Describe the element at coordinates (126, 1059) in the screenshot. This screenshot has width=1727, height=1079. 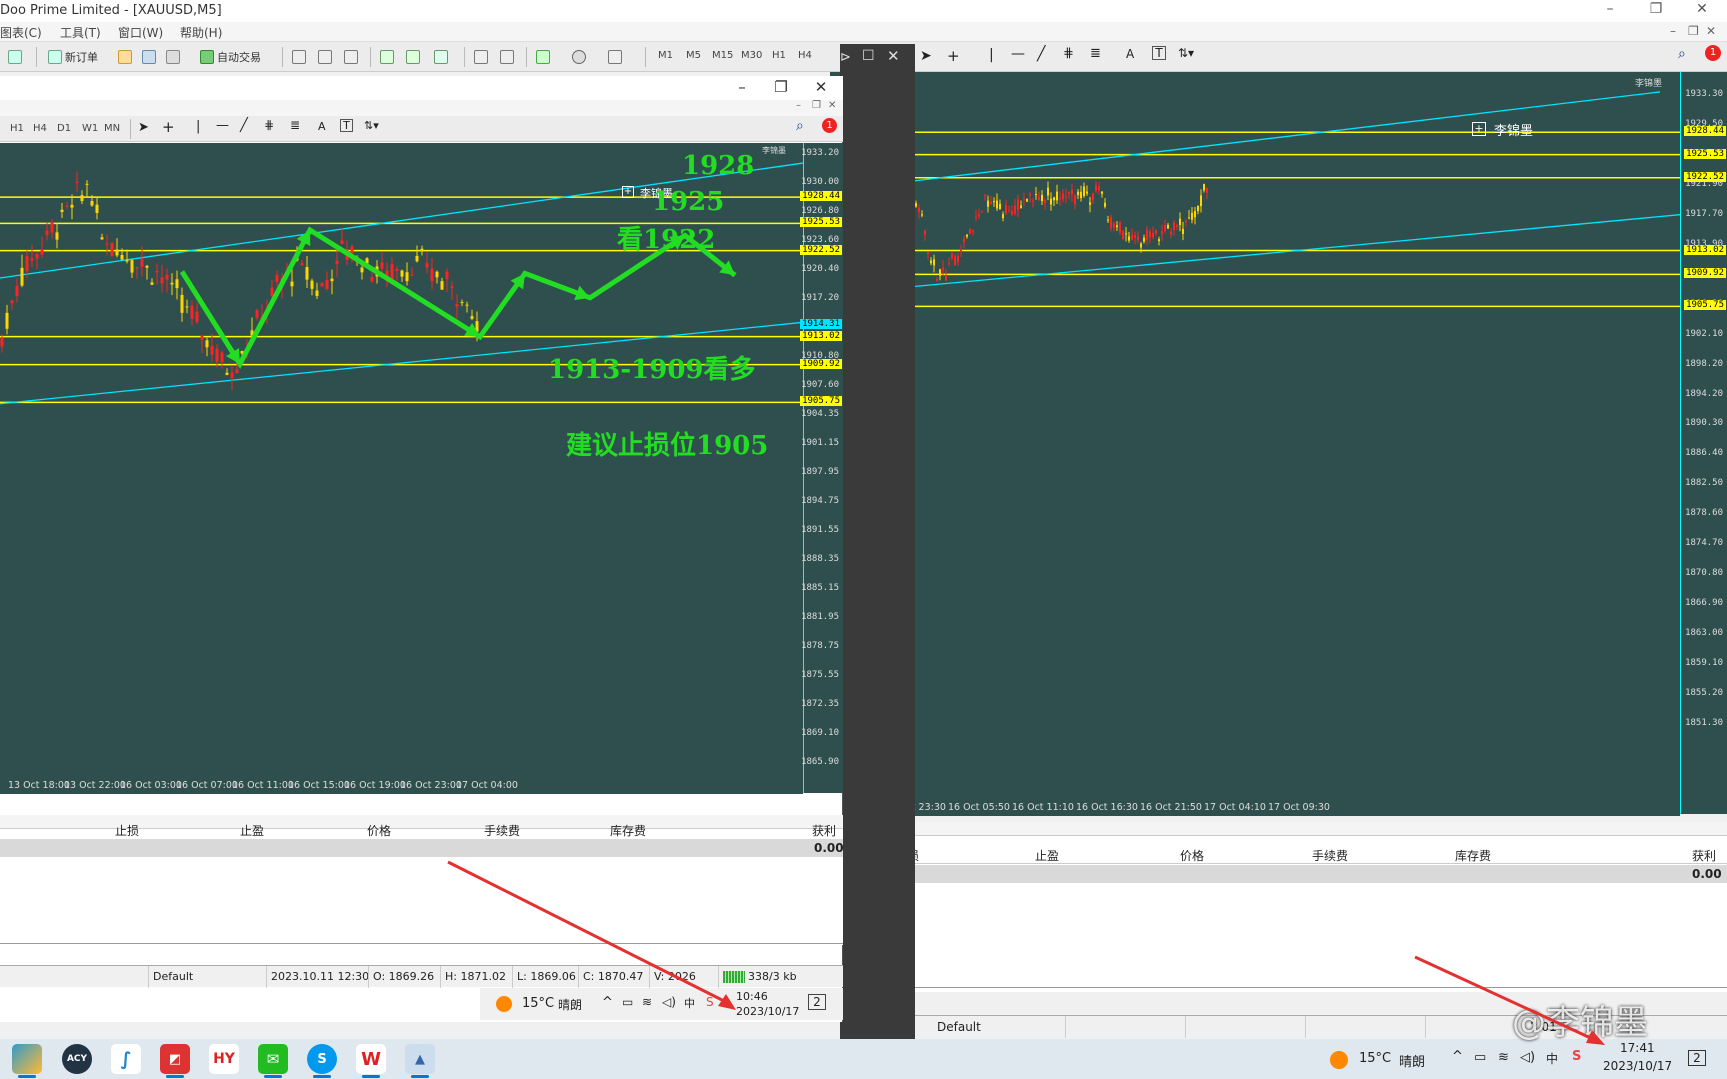
I see `taskbar-app-3: ∫` at that location.